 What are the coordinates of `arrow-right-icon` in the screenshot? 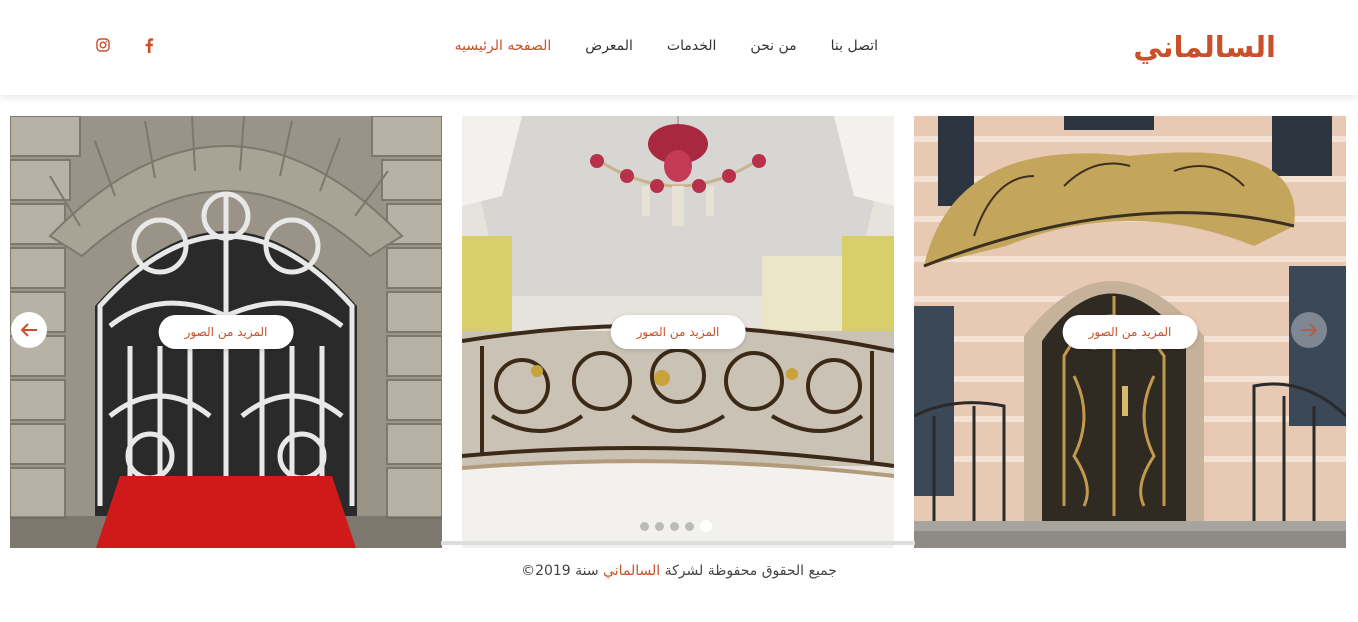 It's located at (1309, 330).